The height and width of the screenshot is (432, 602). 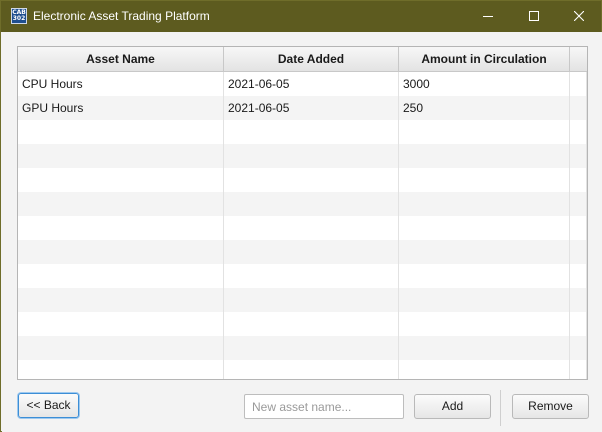 I want to click on window-title: Electronic Asset Trading Platform, so click(x=121, y=16).